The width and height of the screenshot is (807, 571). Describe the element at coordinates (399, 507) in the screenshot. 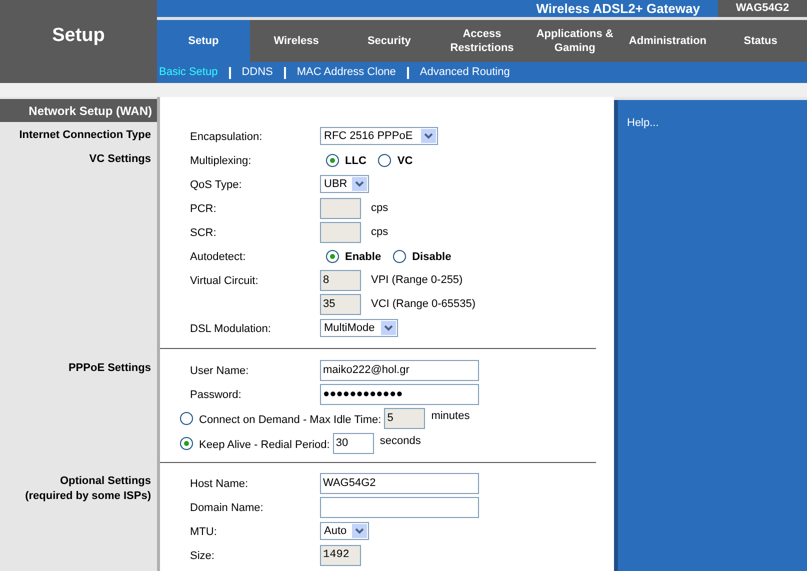

I see `input-field` at that location.